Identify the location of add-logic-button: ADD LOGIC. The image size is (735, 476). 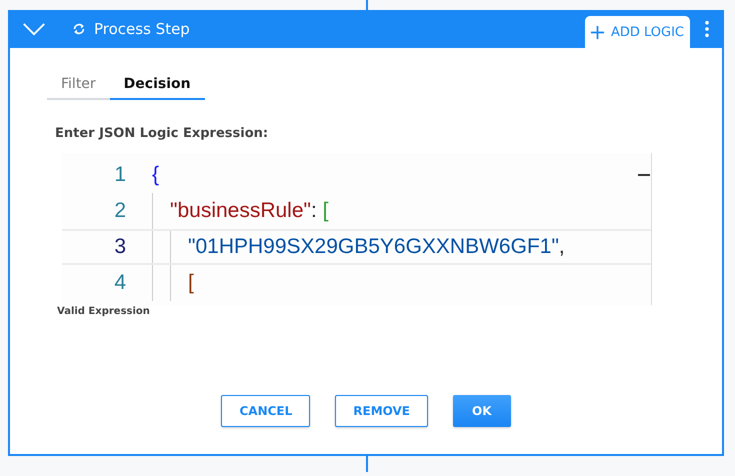
(637, 32).